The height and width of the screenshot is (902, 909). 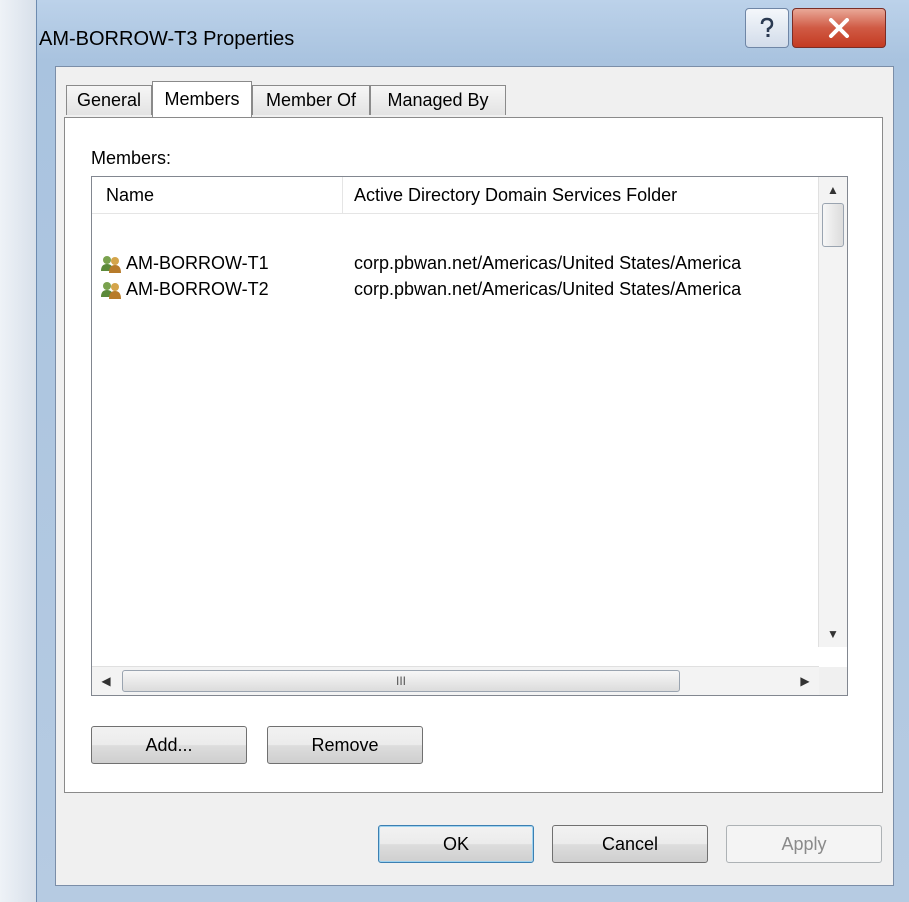 I want to click on tab-managed-by: Managed By, so click(x=438, y=100).